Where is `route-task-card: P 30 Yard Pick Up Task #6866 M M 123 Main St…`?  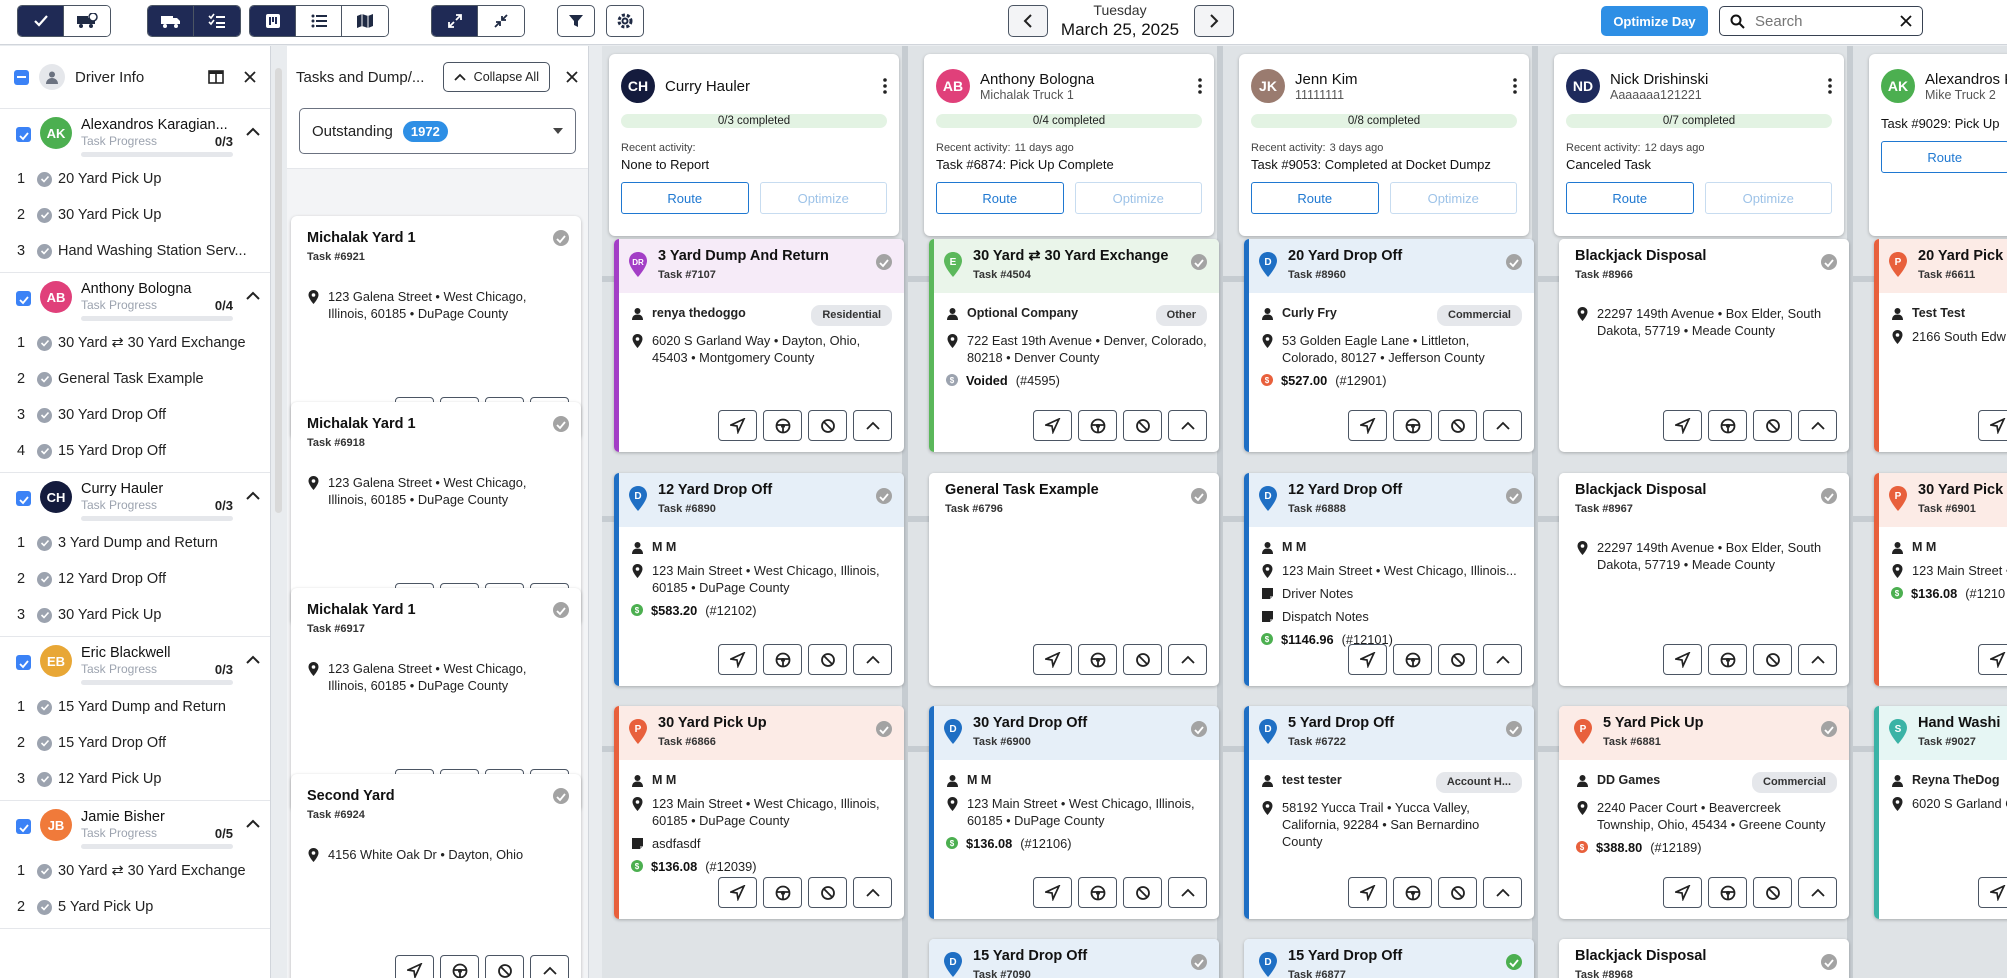
route-task-card: P 30 Yard Pick Up Task #6866 M M 123 Main St… is located at coordinates (759, 812).